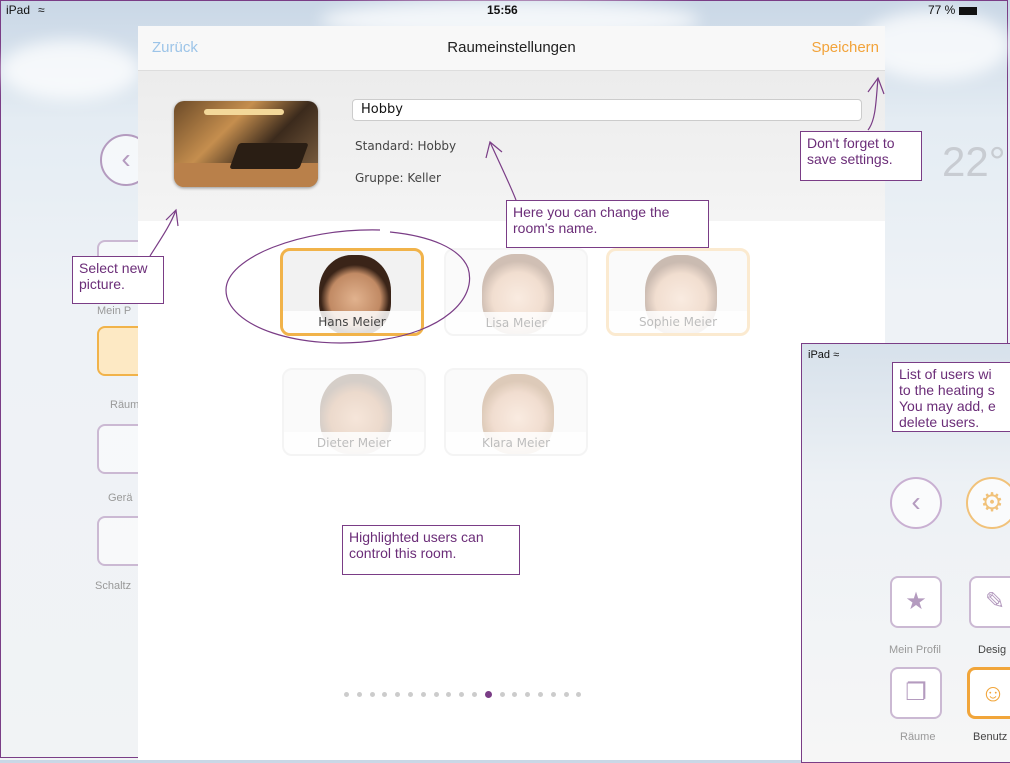 The width and height of the screenshot is (1010, 763). I want to click on battery-status: 77 %, so click(953, 10).